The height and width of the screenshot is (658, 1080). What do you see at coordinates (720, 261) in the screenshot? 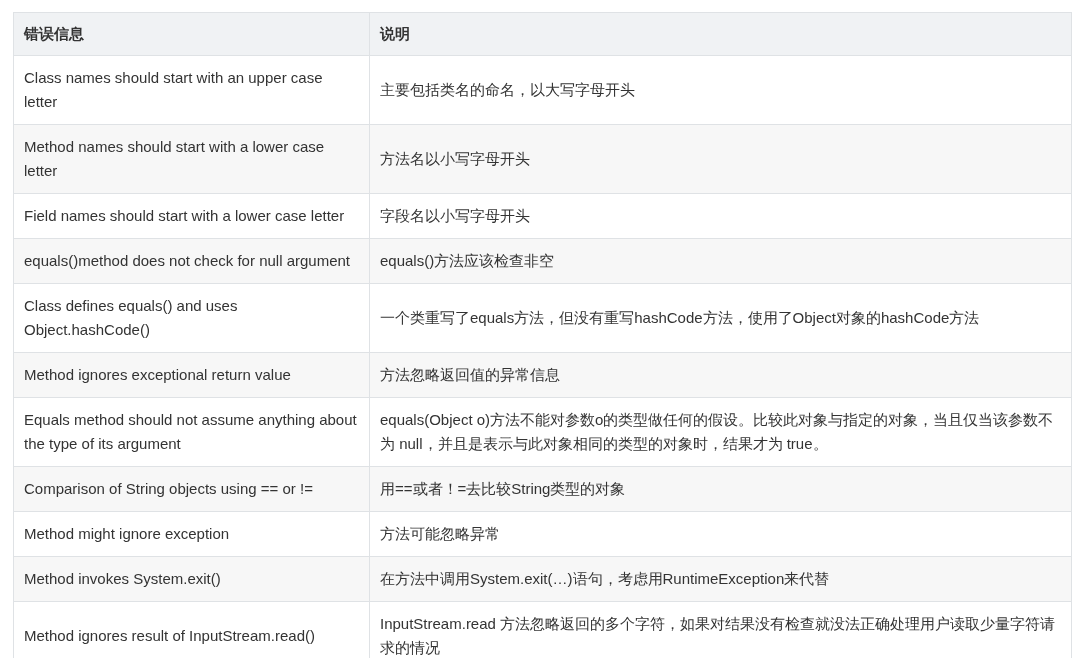
I see `table-cell: equals()方法应该检查非空` at bounding box center [720, 261].